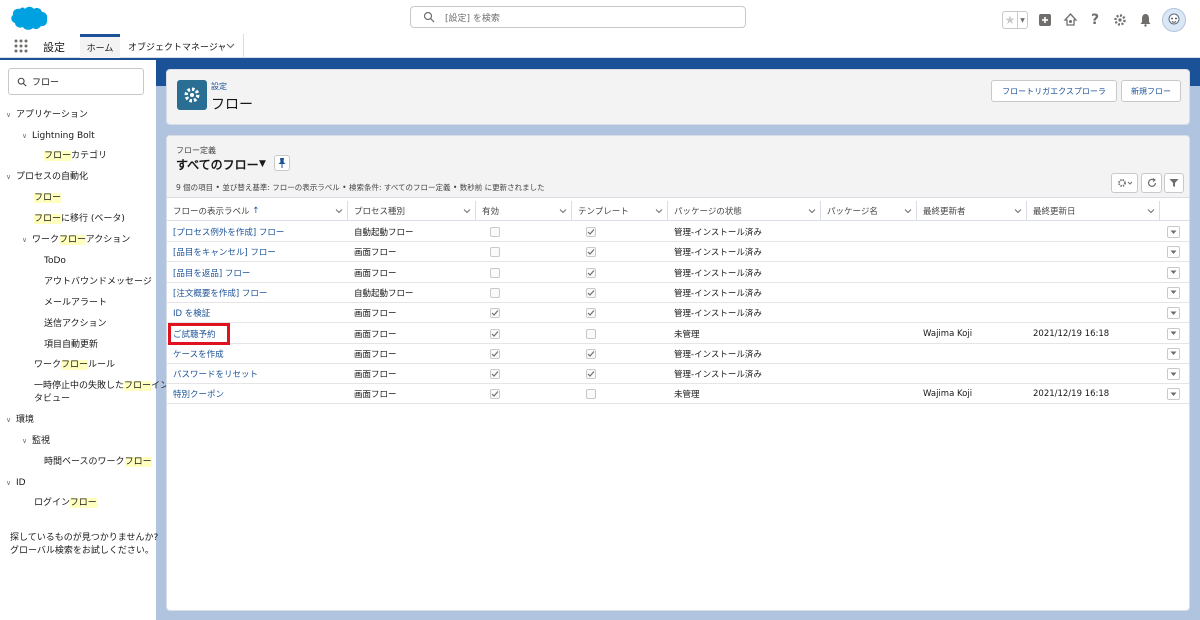 The image size is (1200, 620). I want to click on tree-monitoring: ∨ 監視, so click(36, 441).